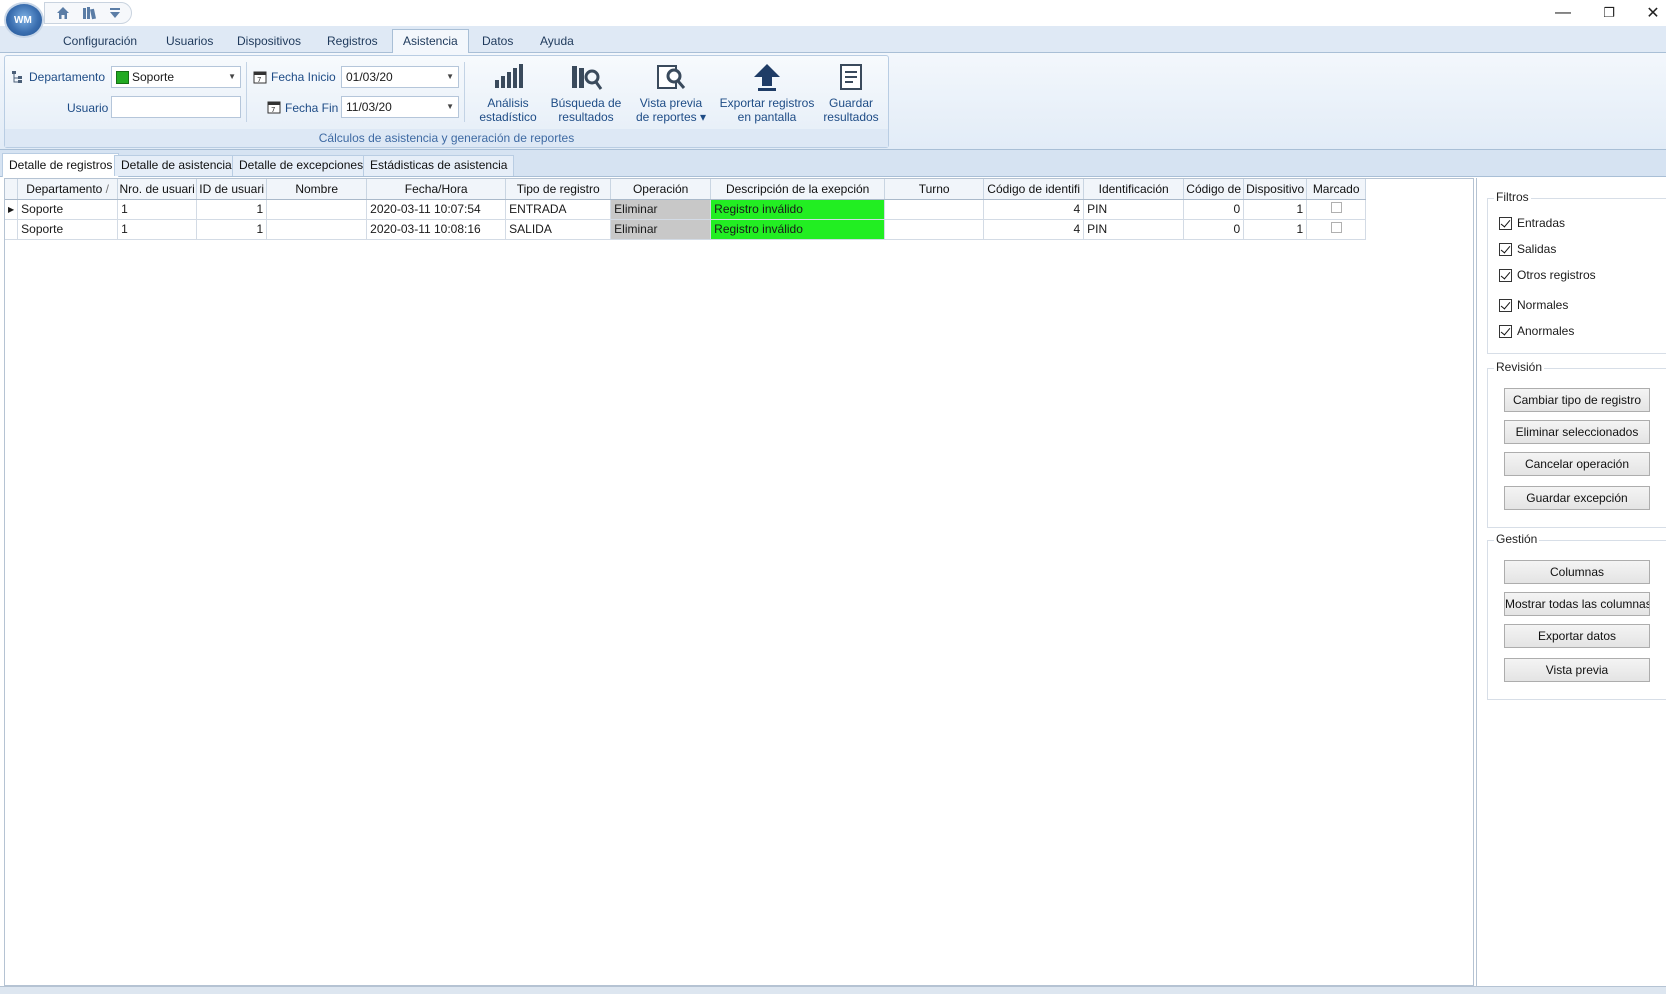 This screenshot has width=1666, height=994. What do you see at coordinates (100, 42) in the screenshot?
I see `tab-configuracion: Configuración` at bounding box center [100, 42].